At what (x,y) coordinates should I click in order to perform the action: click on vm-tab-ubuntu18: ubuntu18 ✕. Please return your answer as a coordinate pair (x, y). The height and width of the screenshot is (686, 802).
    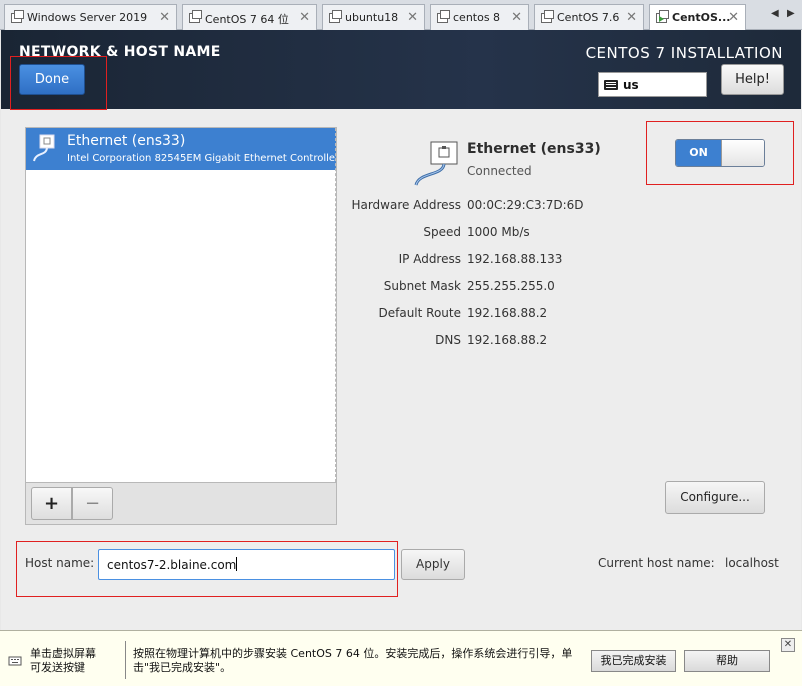
    Looking at the image, I should click on (373, 17).